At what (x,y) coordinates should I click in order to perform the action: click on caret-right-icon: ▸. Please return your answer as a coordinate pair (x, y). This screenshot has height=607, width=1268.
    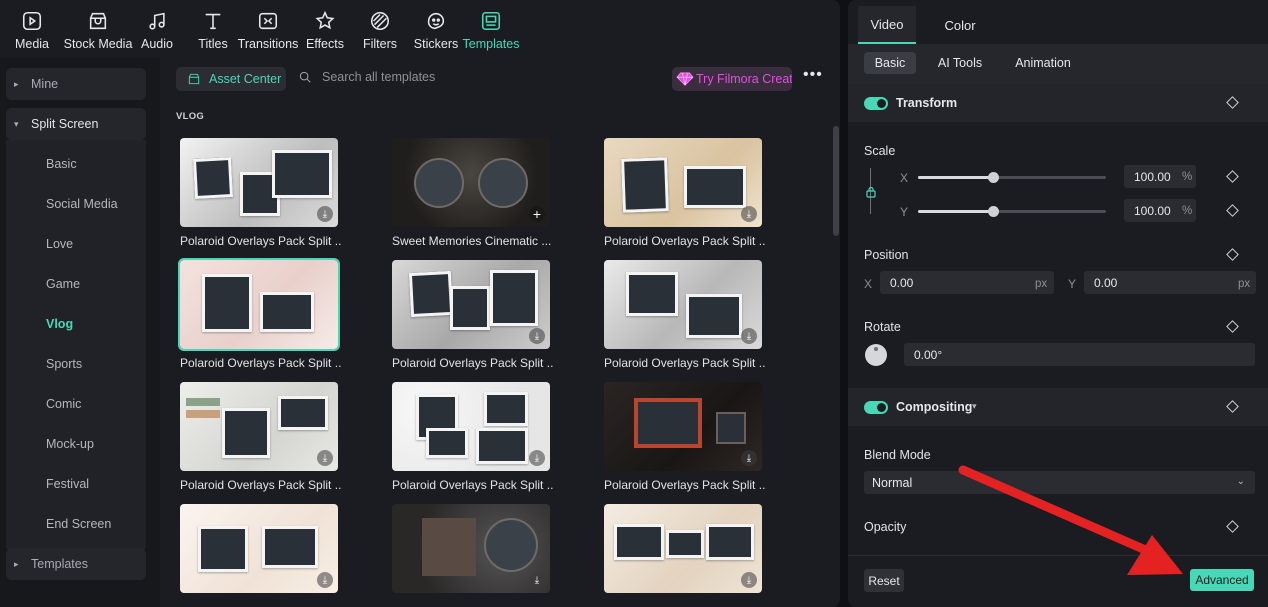
    Looking at the image, I should click on (16, 563).